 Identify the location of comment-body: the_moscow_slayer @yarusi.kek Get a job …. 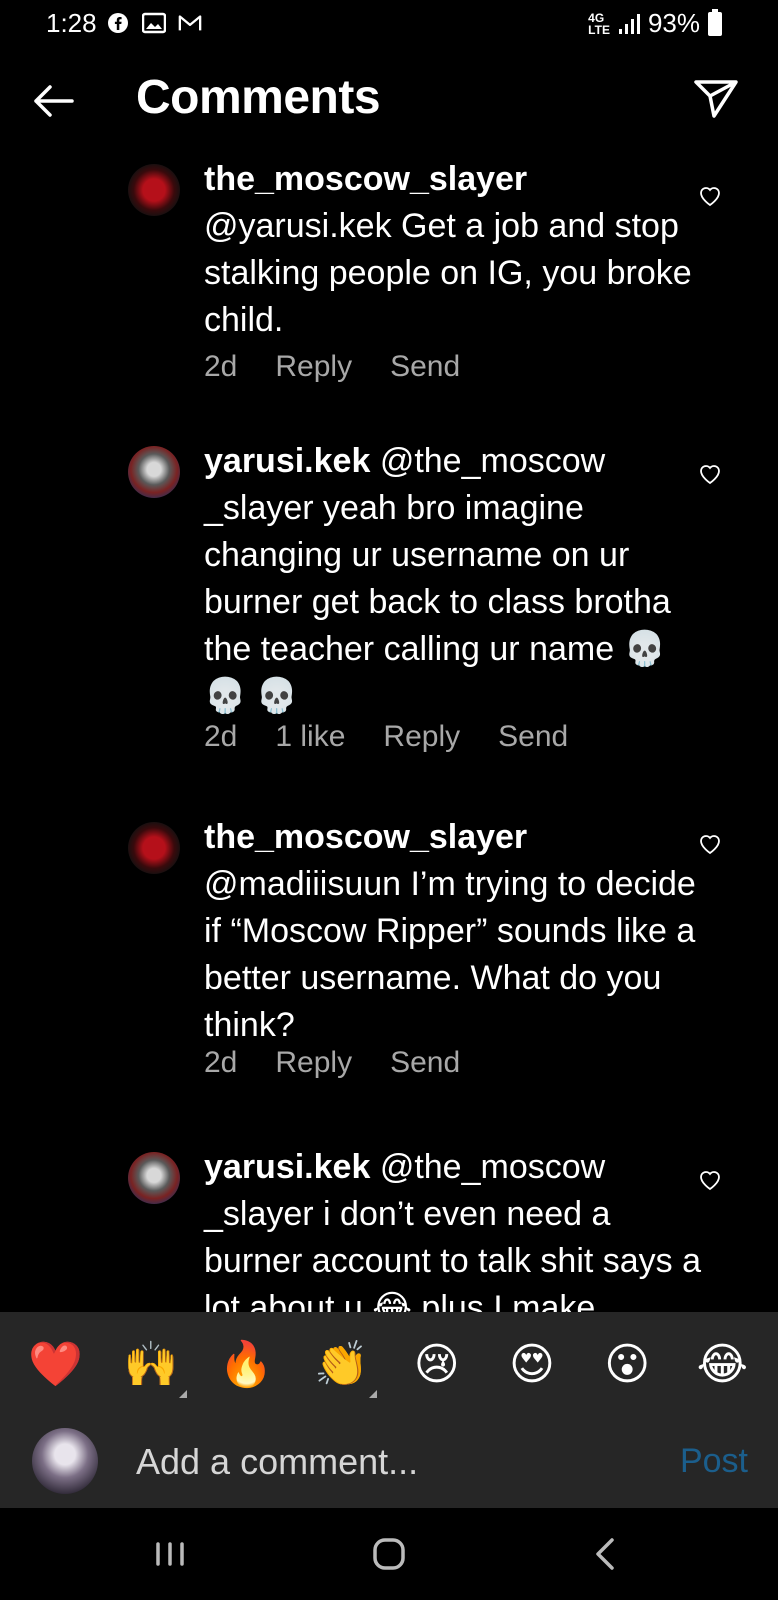
(454, 250).